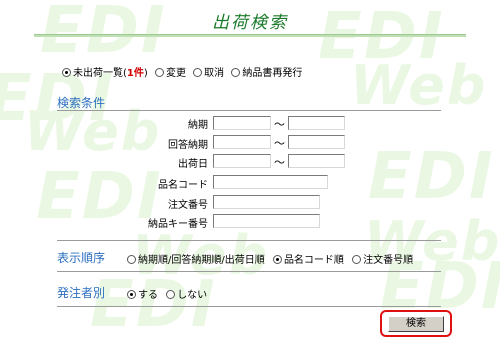 Image resolution: width=500 pixels, height=342 pixels. What do you see at coordinates (131, 294) in the screenshot?
I see `radio-orderer-yes` at bounding box center [131, 294].